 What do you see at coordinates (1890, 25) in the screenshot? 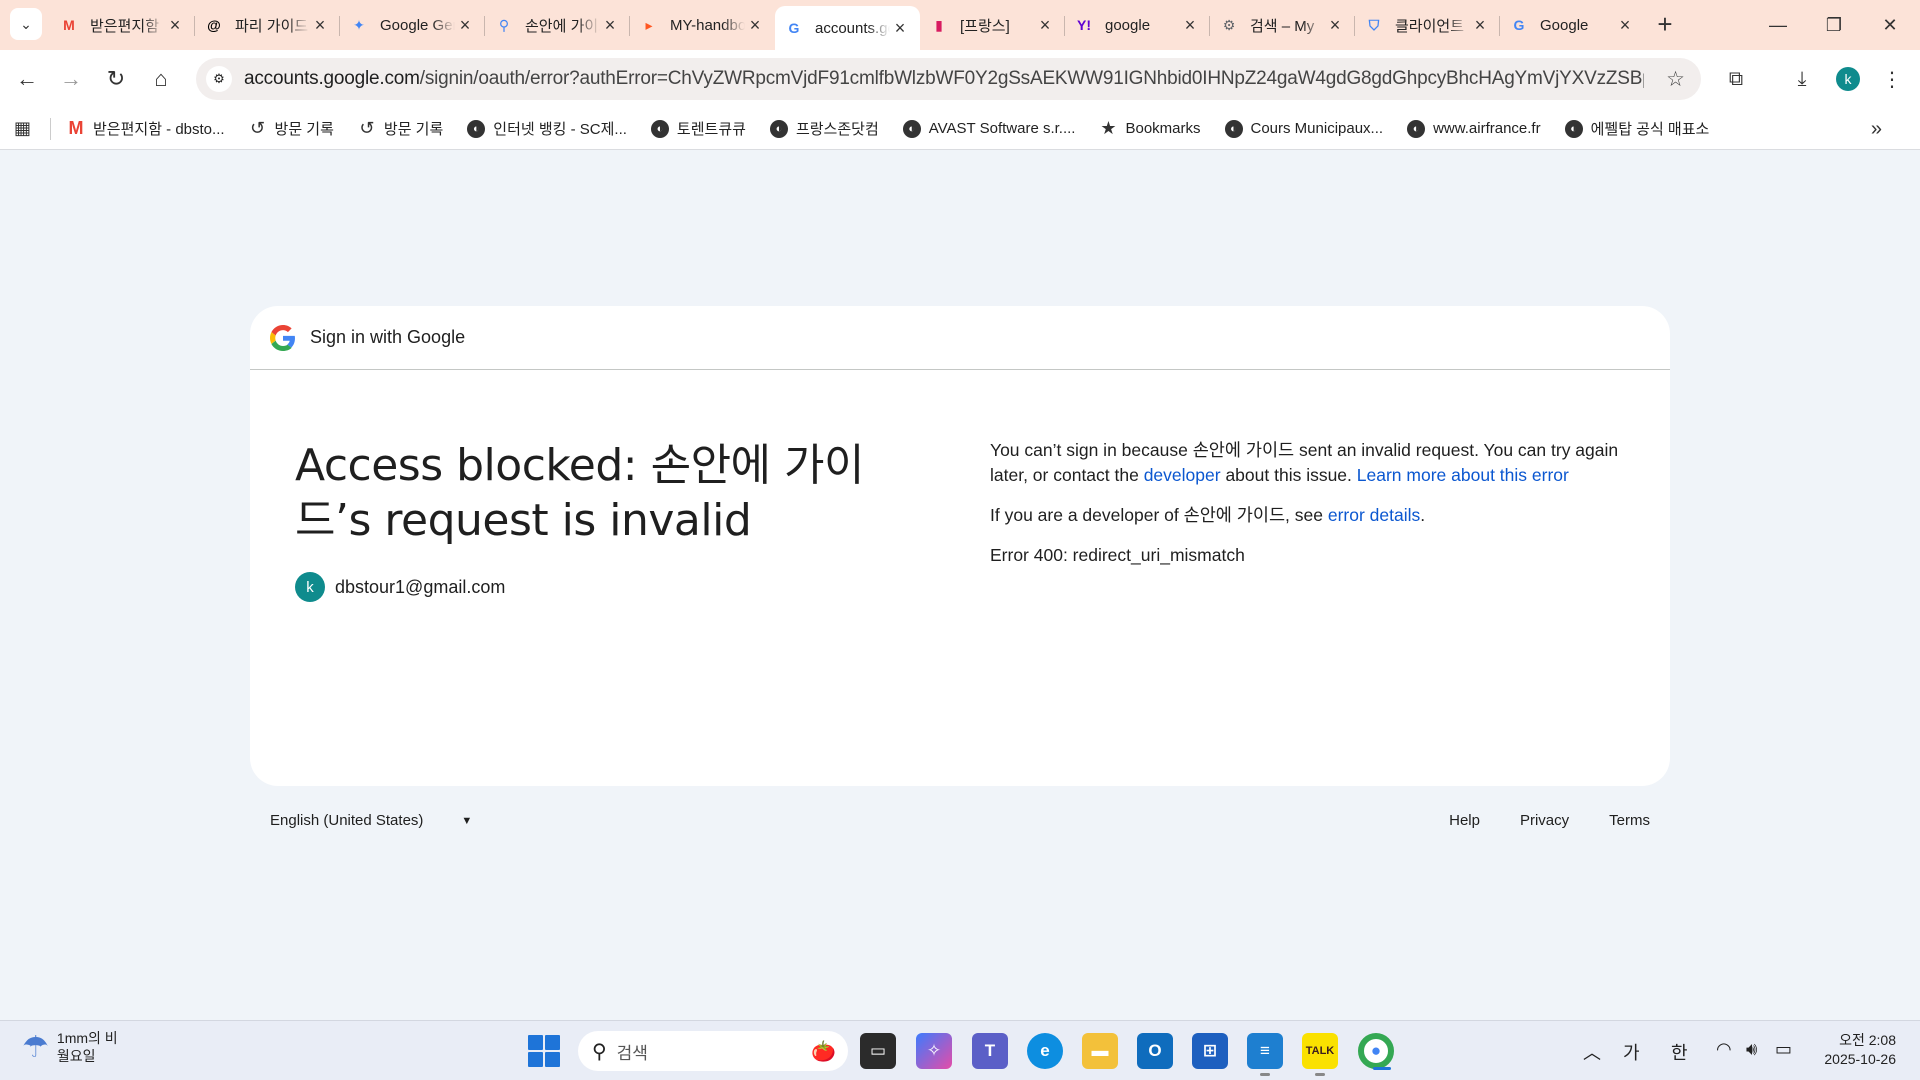
I see `close-window-button: ✕` at bounding box center [1890, 25].